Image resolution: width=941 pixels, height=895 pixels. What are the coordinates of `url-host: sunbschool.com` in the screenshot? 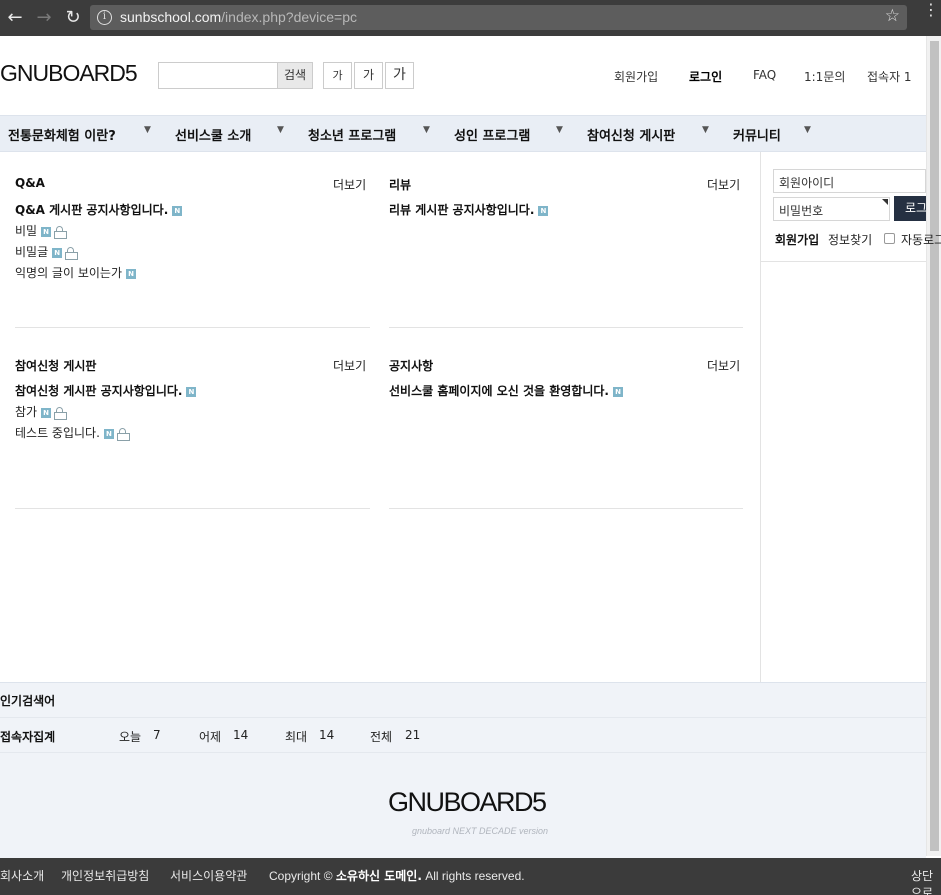 It's located at (171, 17).